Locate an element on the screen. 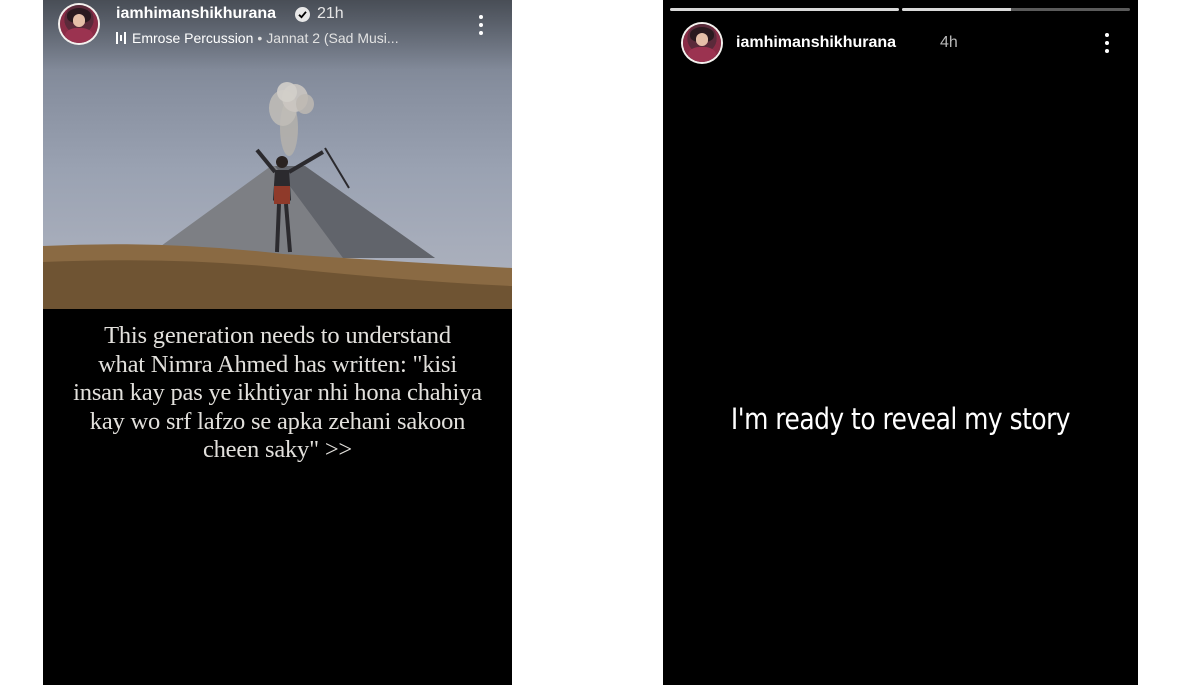 This screenshot has width=1200, height=685. story-progress-fill is located at coordinates (957, 9).